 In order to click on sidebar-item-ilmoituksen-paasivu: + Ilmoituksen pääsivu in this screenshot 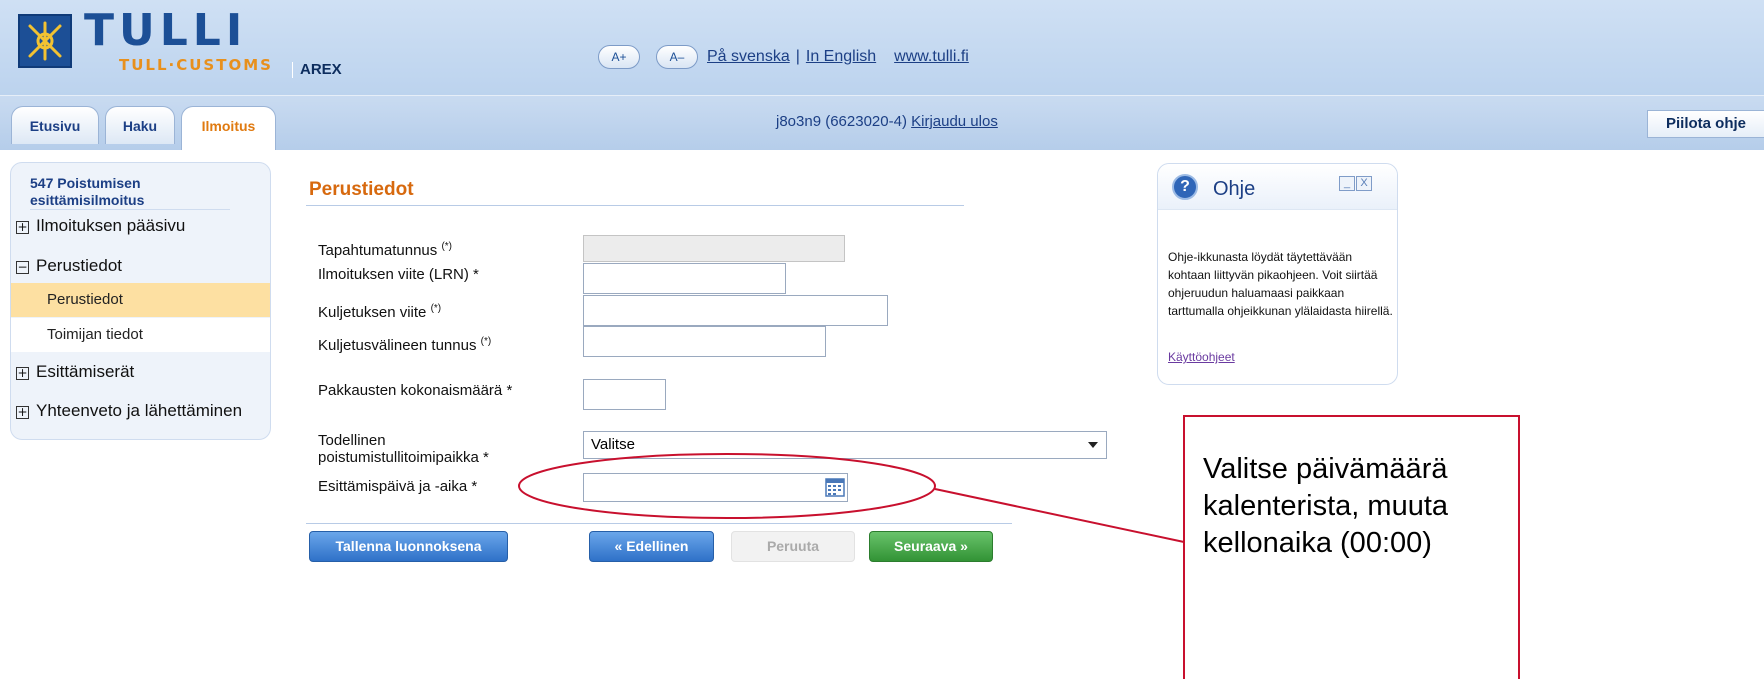, I will do `click(140, 226)`.